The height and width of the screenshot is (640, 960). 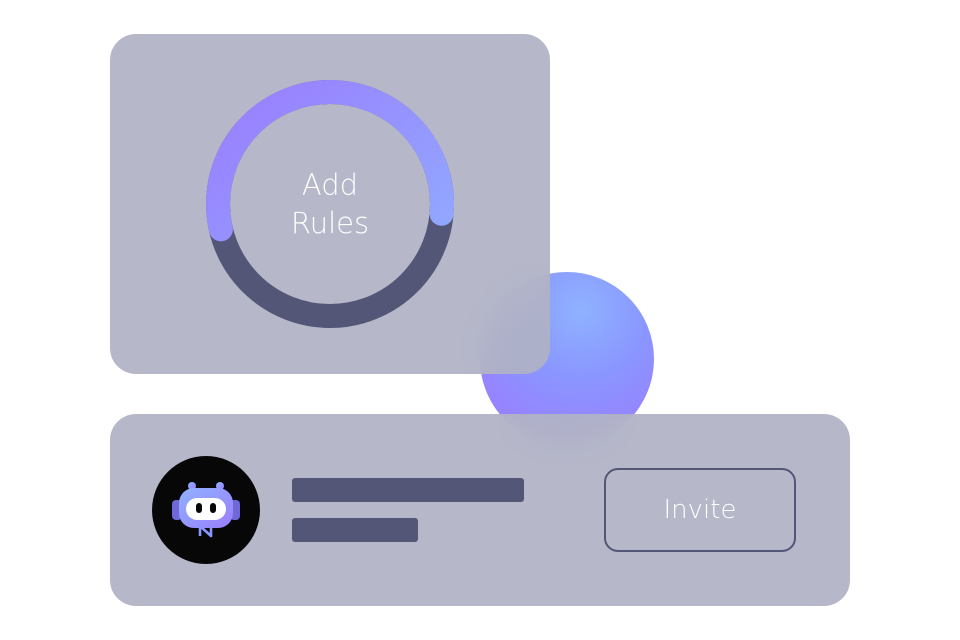 What do you see at coordinates (700, 510) in the screenshot?
I see `invite-button: Invite` at bounding box center [700, 510].